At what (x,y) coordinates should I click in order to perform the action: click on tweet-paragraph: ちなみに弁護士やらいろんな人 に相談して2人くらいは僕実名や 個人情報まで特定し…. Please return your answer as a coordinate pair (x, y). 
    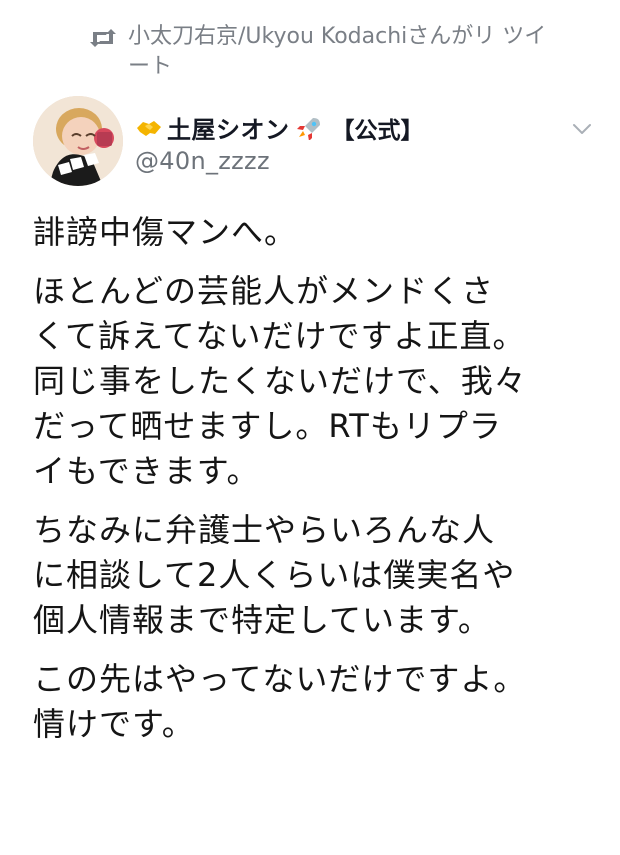
    Looking at the image, I should click on (274, 575).